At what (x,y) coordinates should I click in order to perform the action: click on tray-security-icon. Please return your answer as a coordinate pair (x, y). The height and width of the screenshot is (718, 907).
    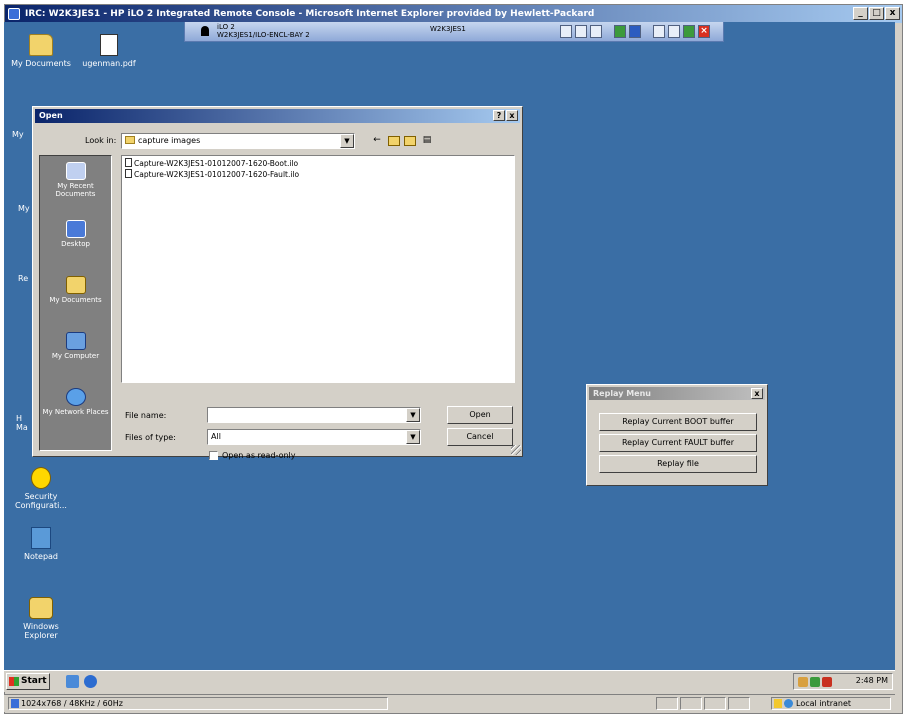
    Looking at the image, I should click on (815, 682).